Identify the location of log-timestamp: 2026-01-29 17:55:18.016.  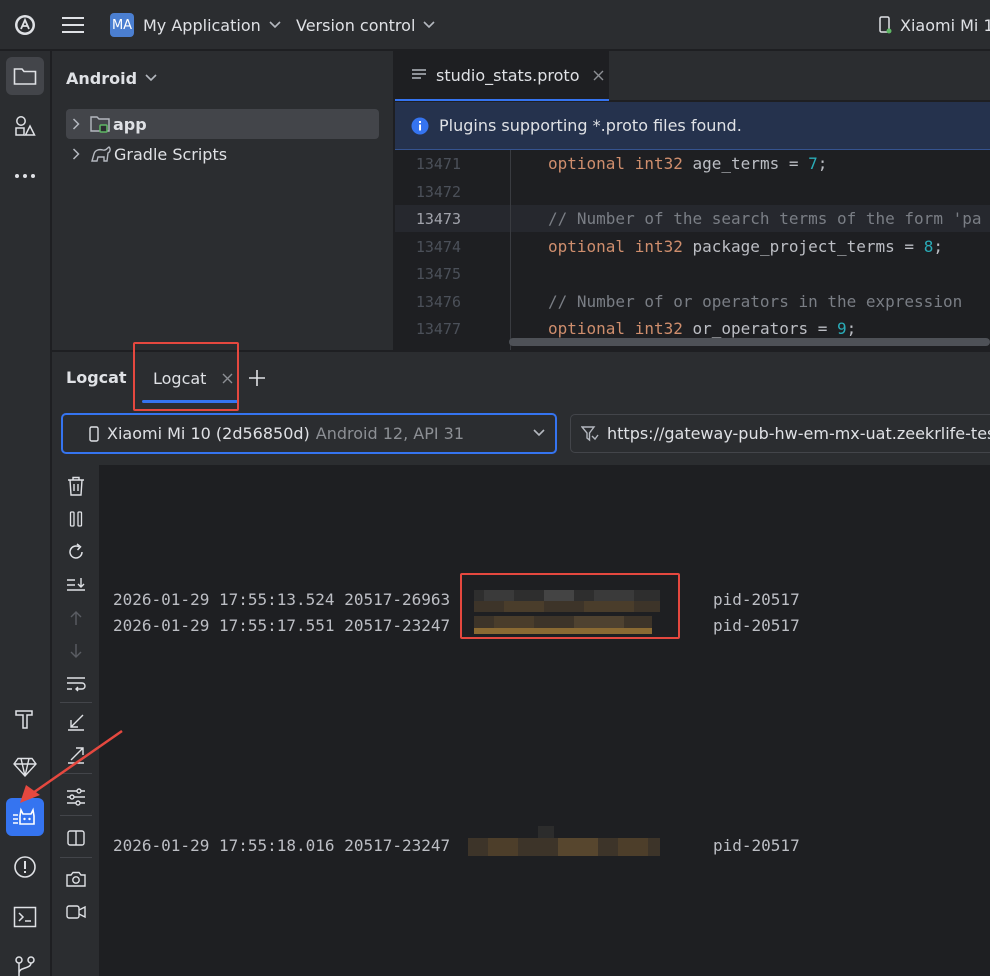
(224, 845).